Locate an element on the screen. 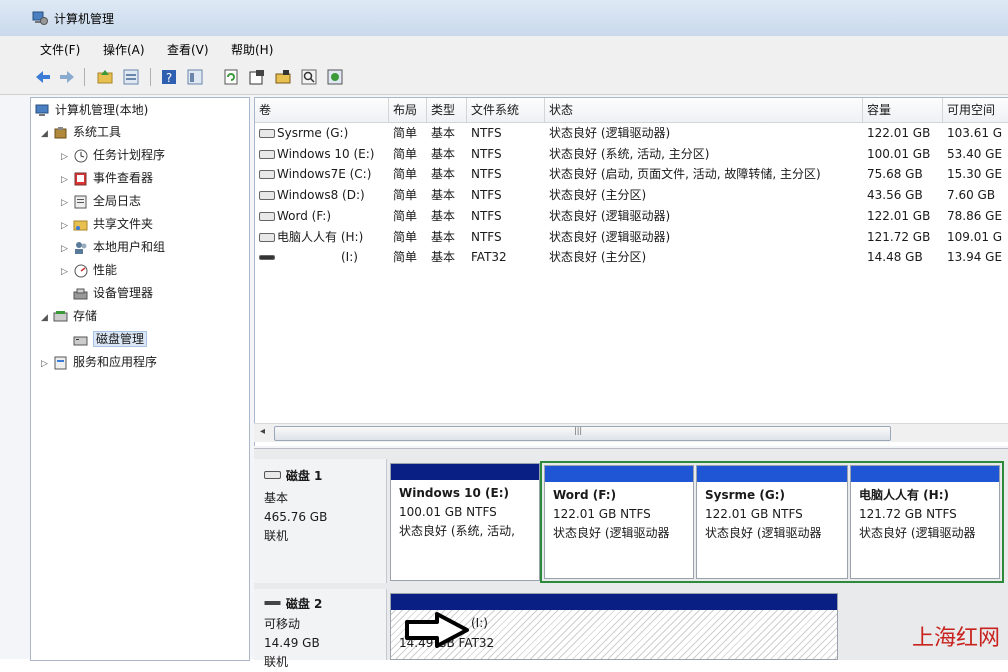  tree-item-local-users: ▷ 本地用户和组 is located at coordinates (113, 247).